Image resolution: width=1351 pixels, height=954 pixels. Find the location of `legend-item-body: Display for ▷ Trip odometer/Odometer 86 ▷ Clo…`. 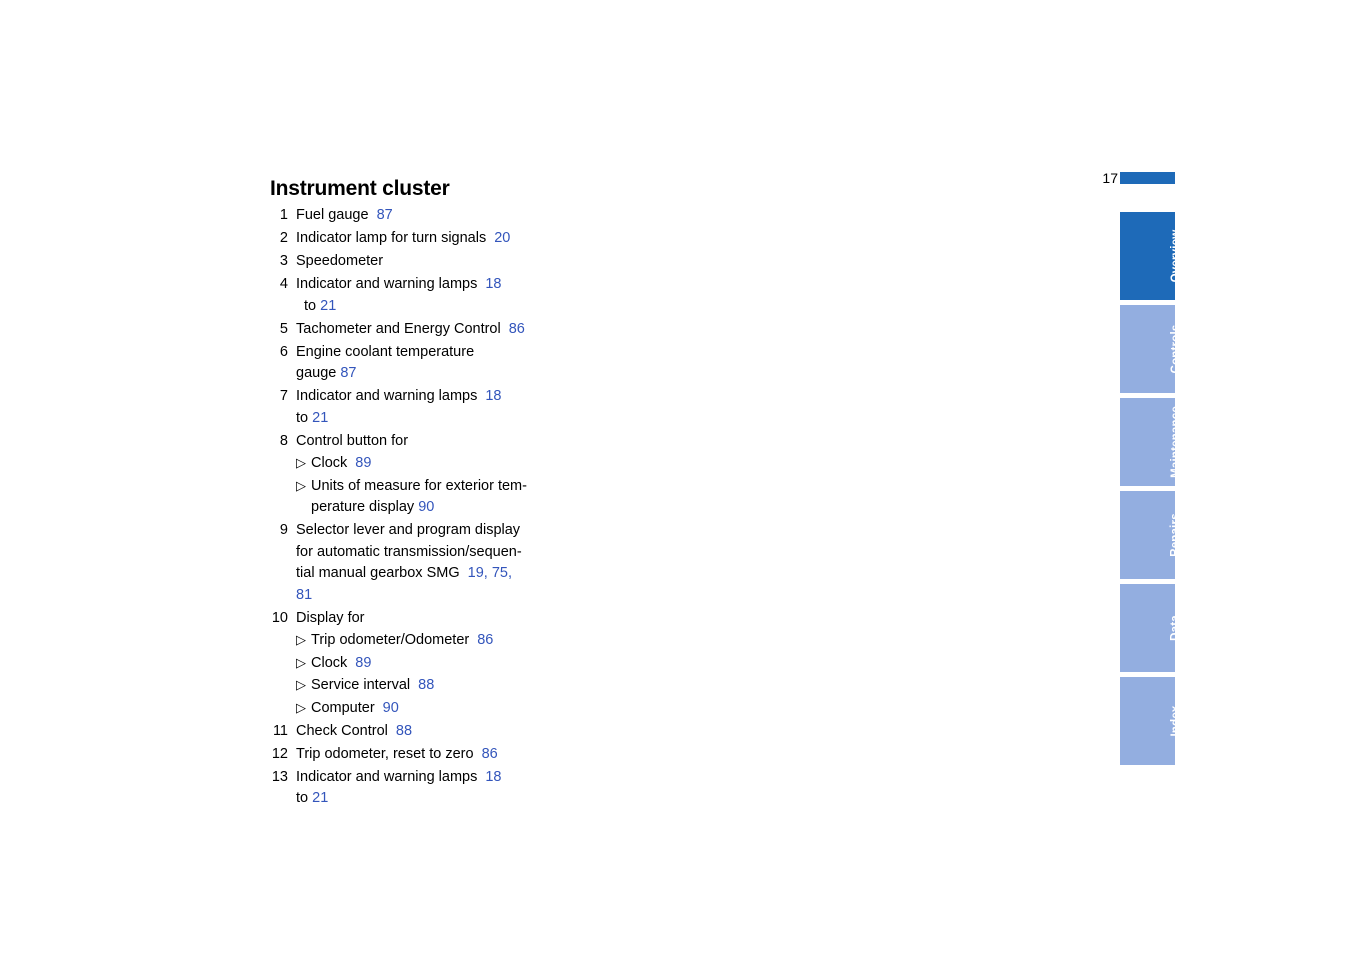

legend-item-body: Display for ▷ Trip odometer/Odometer 86 ▷ Clo… is located at coordinates (448, 664).